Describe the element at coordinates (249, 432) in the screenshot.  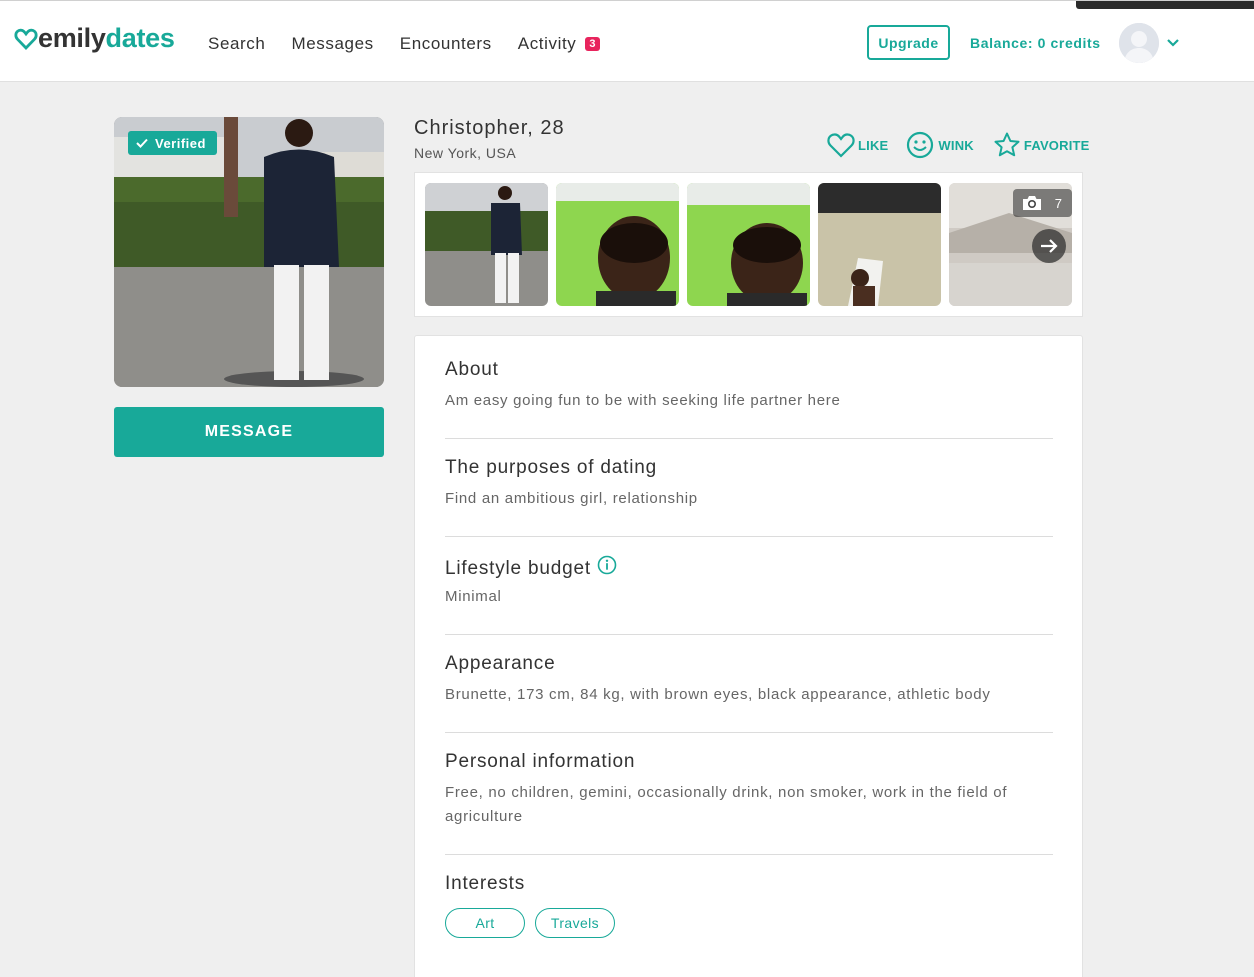
I see `message-button: MESSAGE` at that location.